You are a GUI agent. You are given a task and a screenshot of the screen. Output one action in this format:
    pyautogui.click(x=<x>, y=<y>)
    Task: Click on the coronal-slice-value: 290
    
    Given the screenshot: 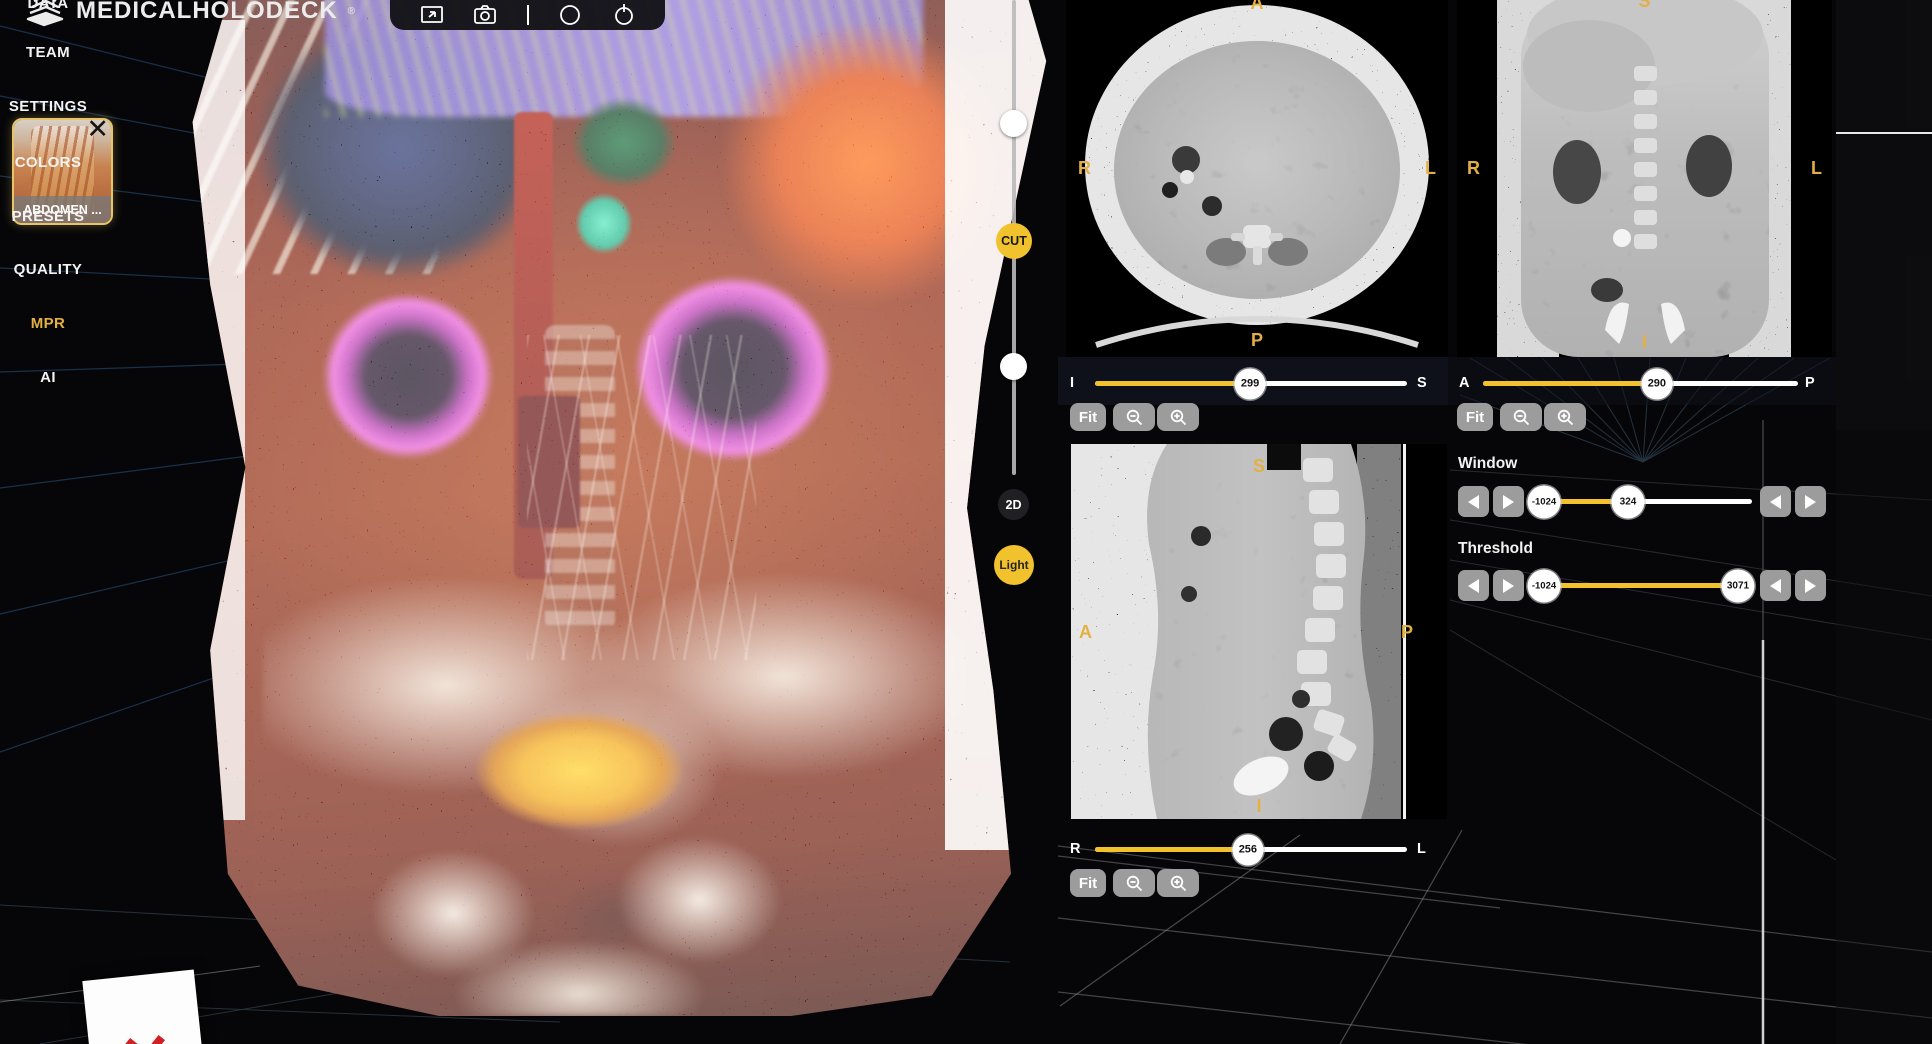 What is the action you would take?
    pyautogui.click(x=1657, y=383)
    